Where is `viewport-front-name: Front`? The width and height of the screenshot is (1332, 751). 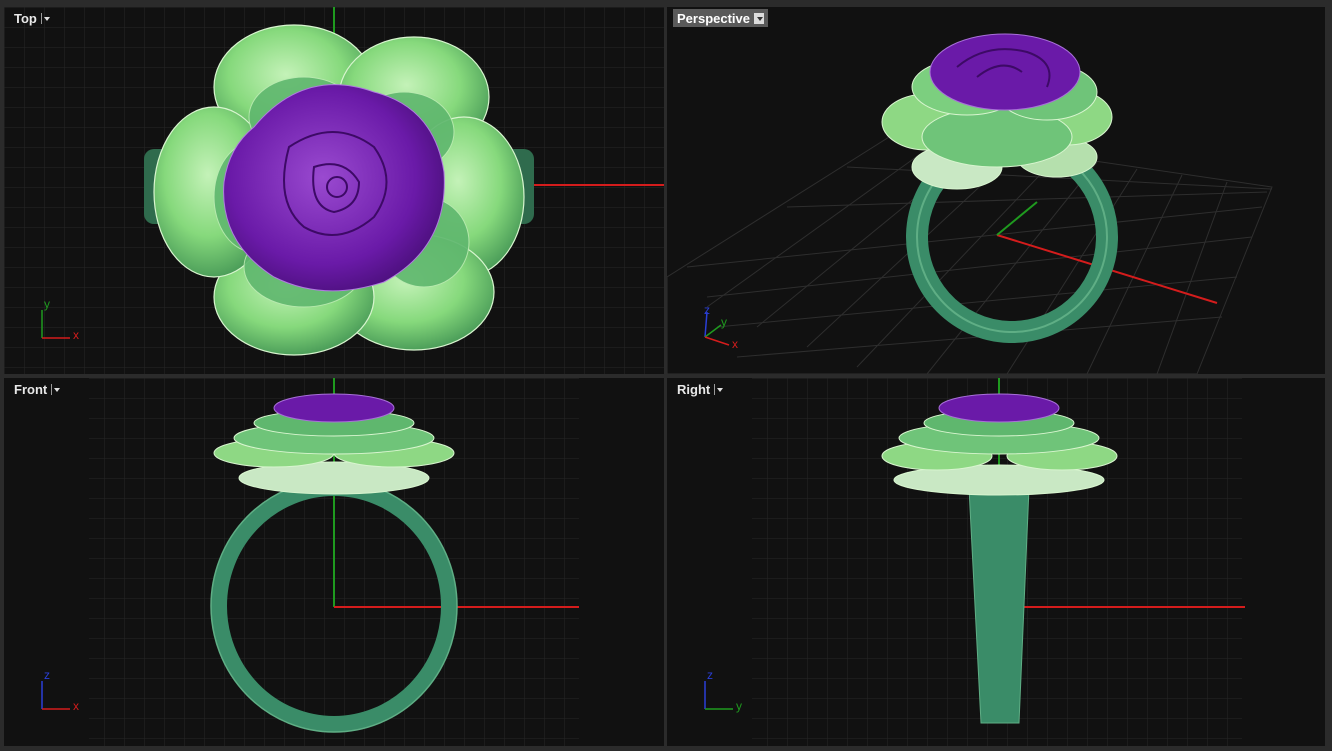 viewport-front-name: Front is located at coordinates (31, 389).